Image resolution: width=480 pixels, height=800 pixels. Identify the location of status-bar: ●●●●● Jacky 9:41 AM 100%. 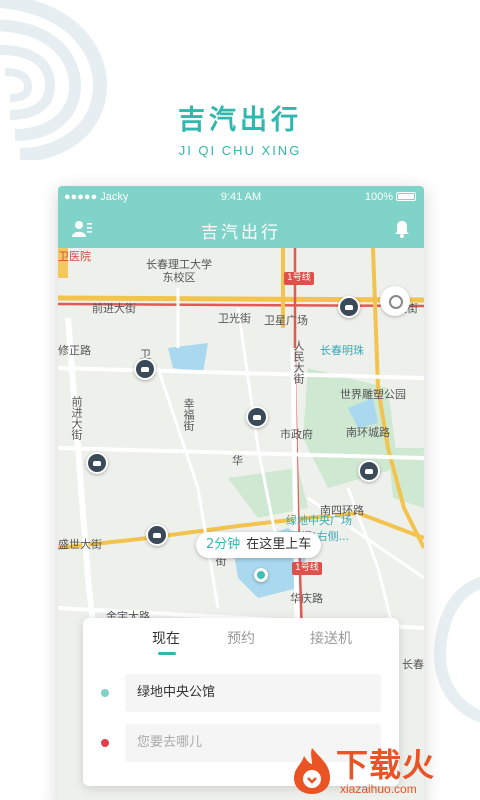
(241, 198).